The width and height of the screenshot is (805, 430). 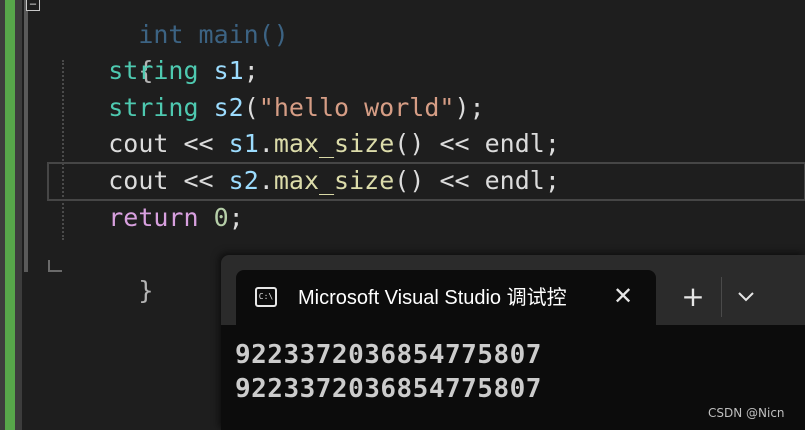 I want to click on watermark: CSDN @Nicn, so click(x=746, y=413).